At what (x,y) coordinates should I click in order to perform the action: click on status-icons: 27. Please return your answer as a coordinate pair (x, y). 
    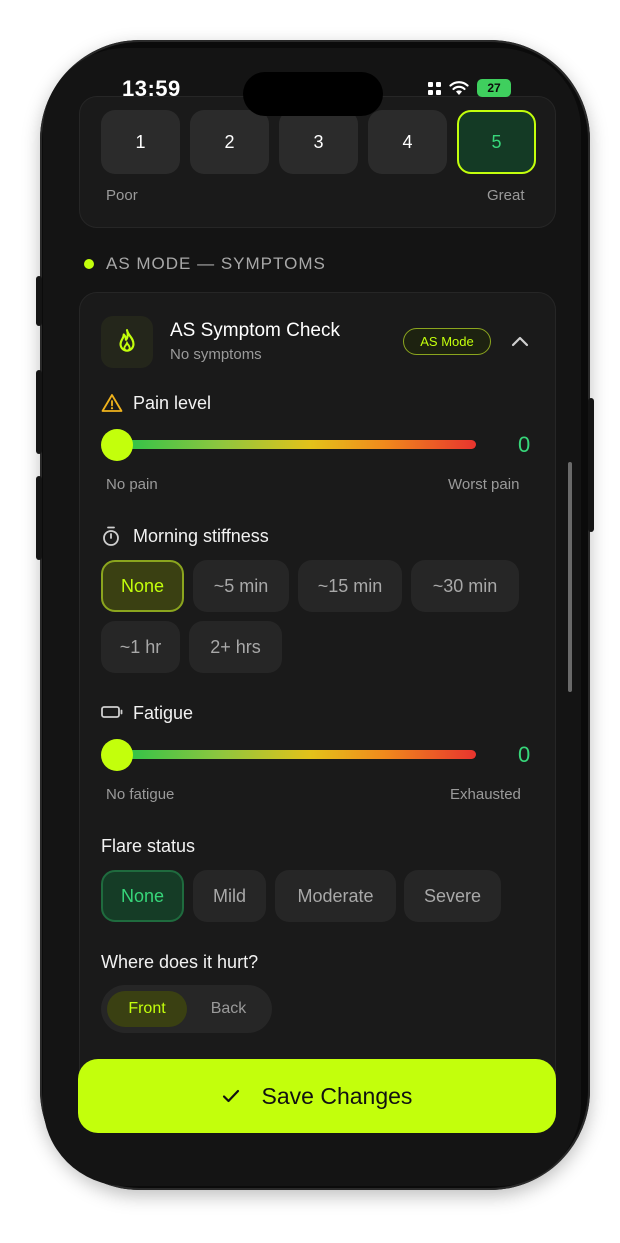
    Looking at the image, I should click on (469, 88).